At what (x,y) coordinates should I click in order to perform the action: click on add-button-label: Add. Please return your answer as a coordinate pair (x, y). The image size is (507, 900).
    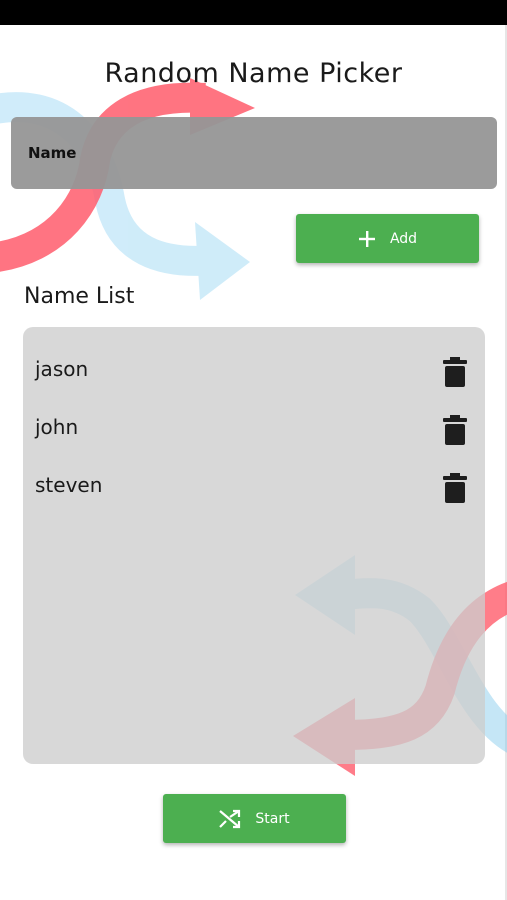
    Looking at the image, I should click on (403, 238).